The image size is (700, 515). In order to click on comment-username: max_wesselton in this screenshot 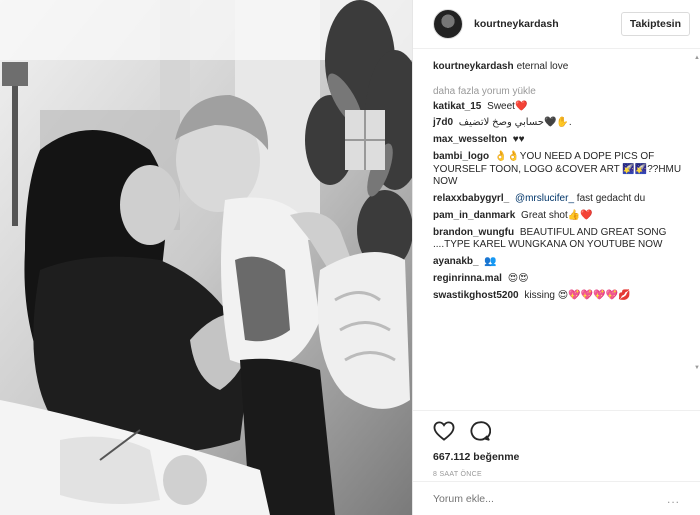, I will do `click(470, 139)`.